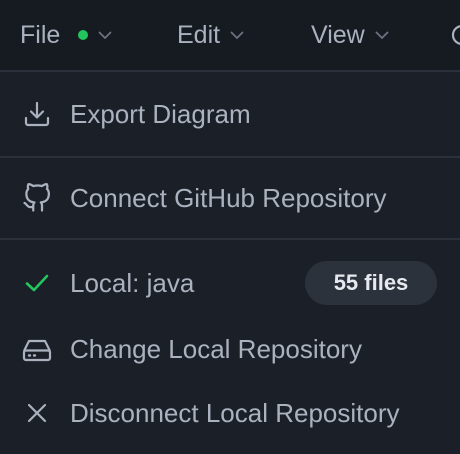  What do you see at coordinates (371, 283) in the screenshot?
I see `file-count-badge: 55 files` at bounding box center [371, 283].